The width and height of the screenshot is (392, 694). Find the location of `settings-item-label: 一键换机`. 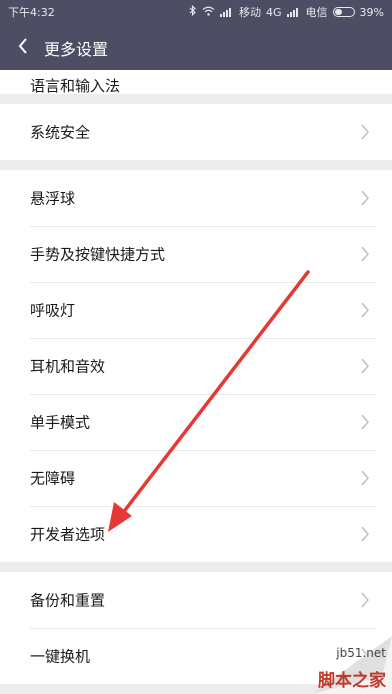

settings-item-label: 一键换机 is located at coordinates (60, 656).